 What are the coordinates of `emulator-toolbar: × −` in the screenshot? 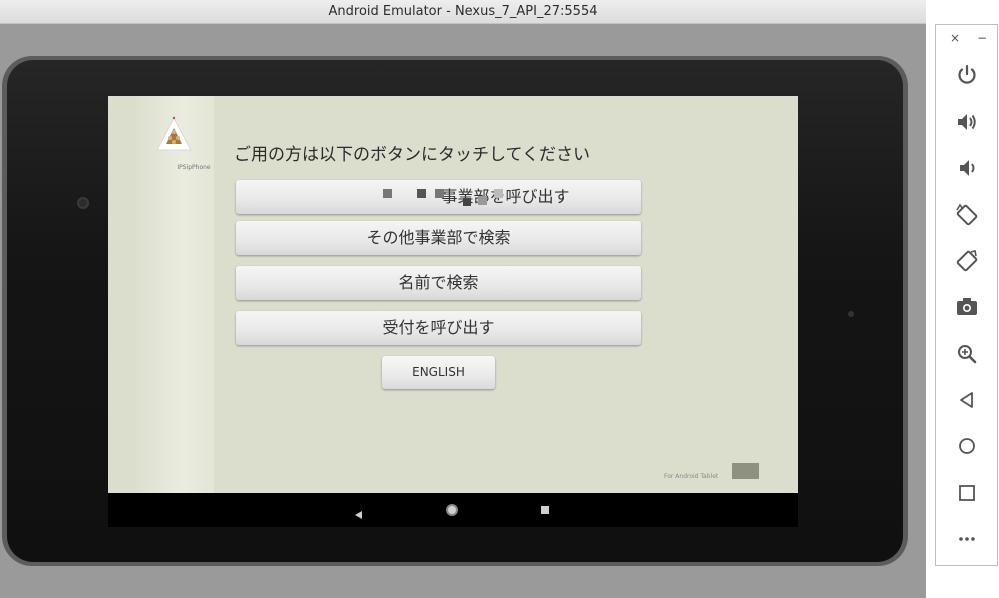 It's located at (966, 295).